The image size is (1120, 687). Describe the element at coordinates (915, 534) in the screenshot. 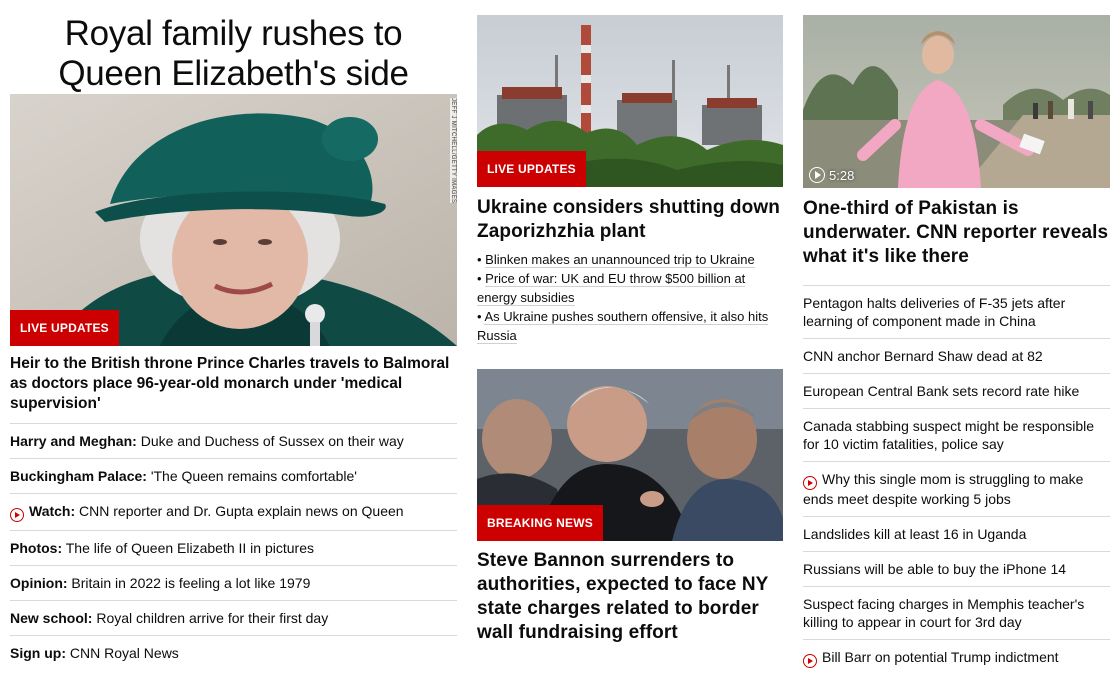

I see `item-text: Landslides kill at least 16 in Uganda` at that location.